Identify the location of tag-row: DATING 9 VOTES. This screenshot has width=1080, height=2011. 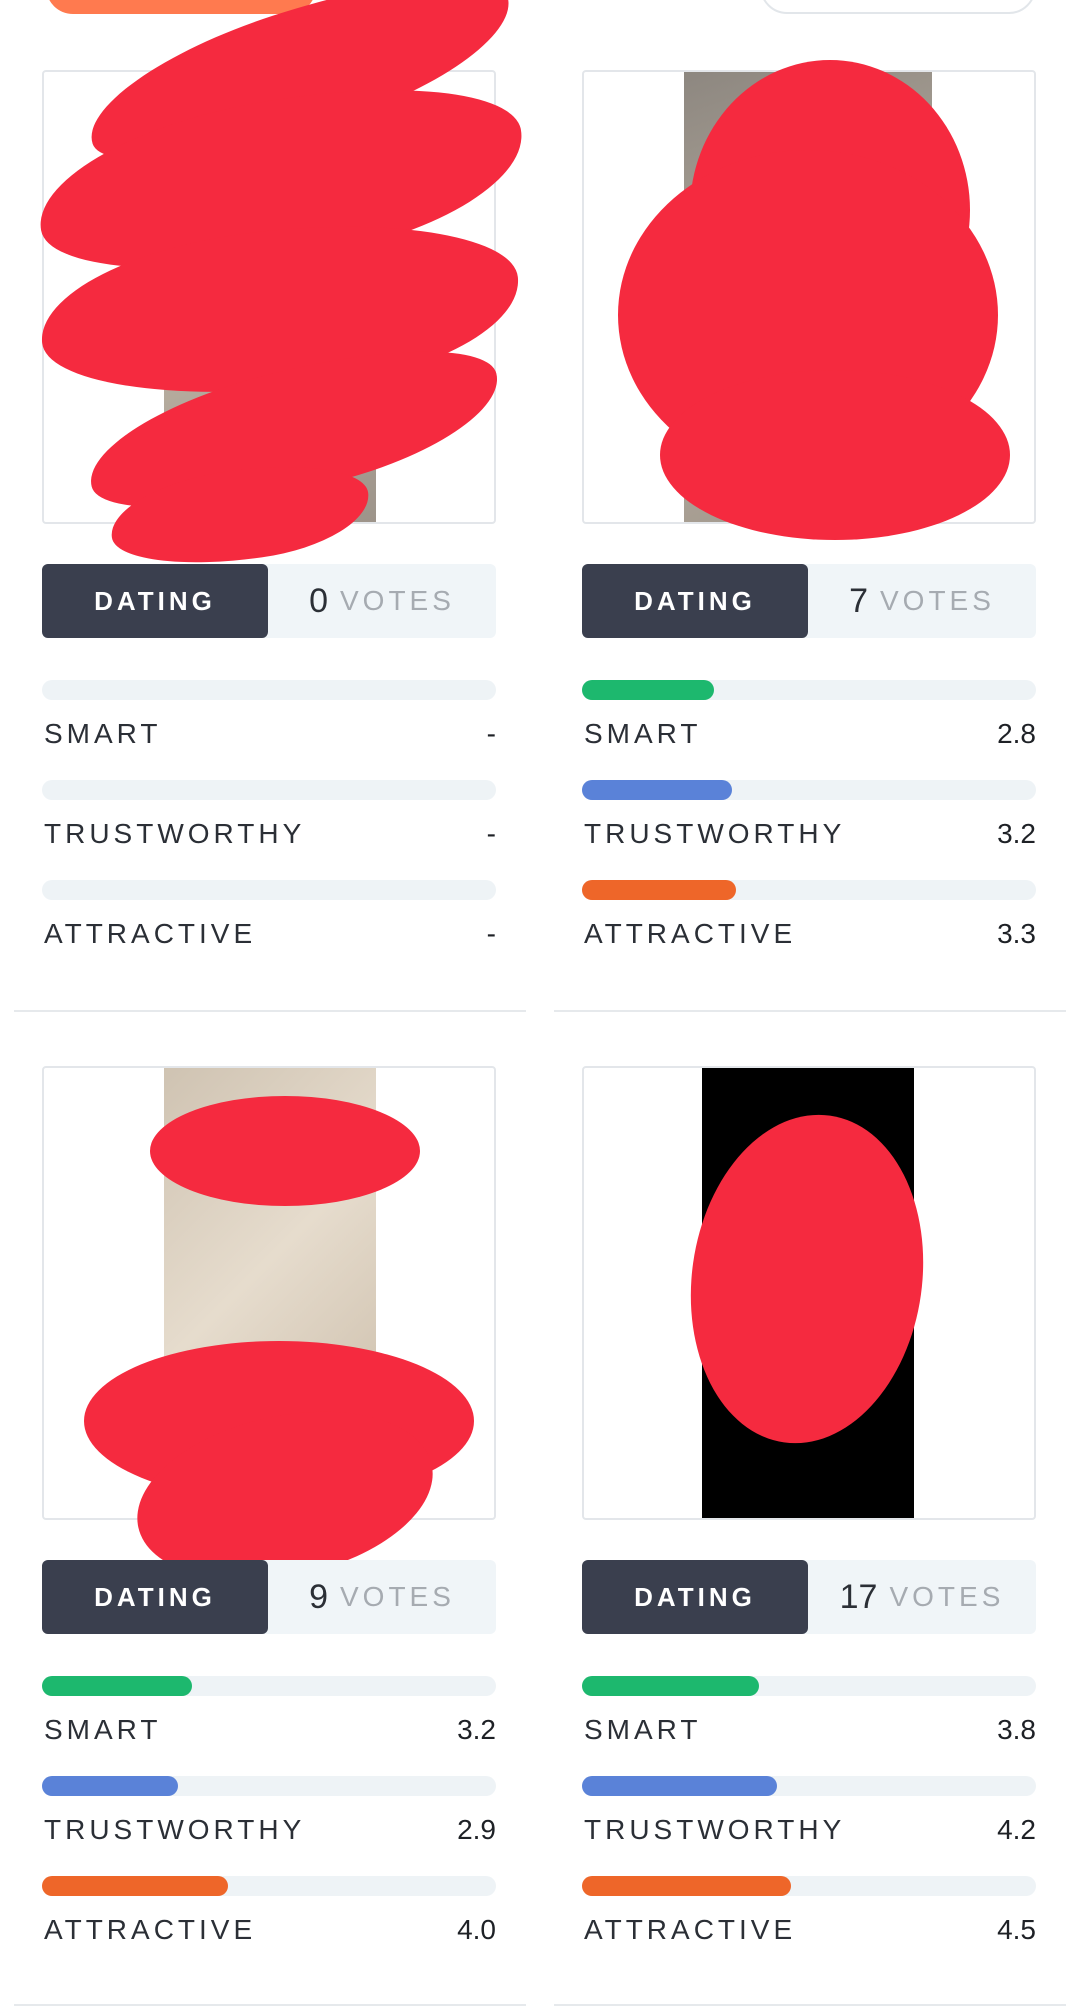
(269, 1597).